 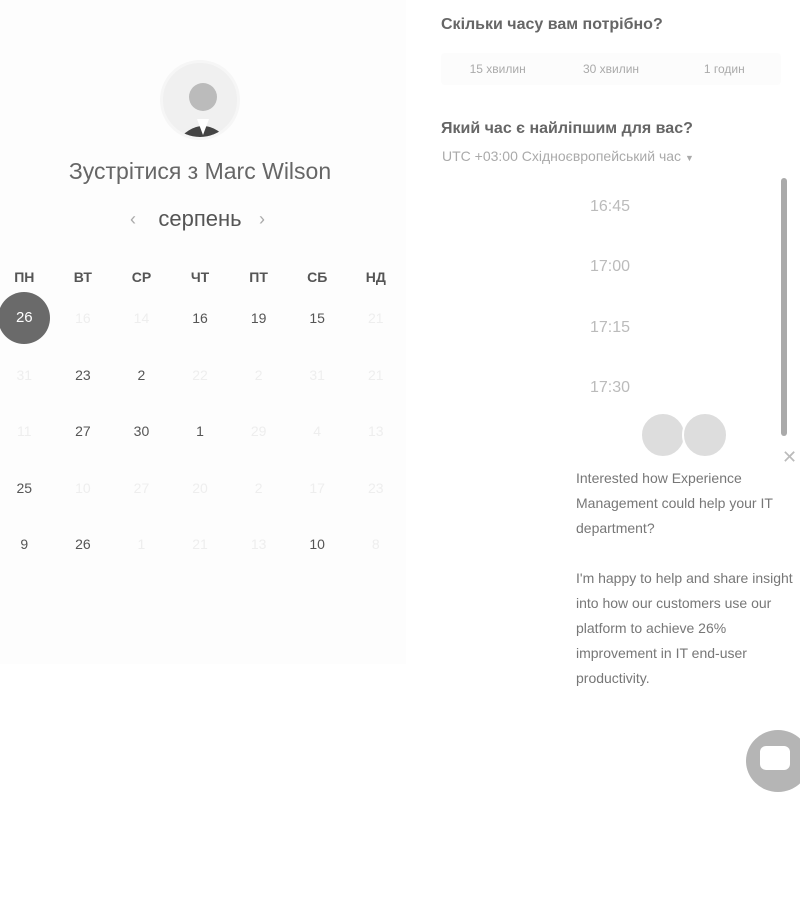 I want to click on calendar-day: 19, so click(x=258, y=318).